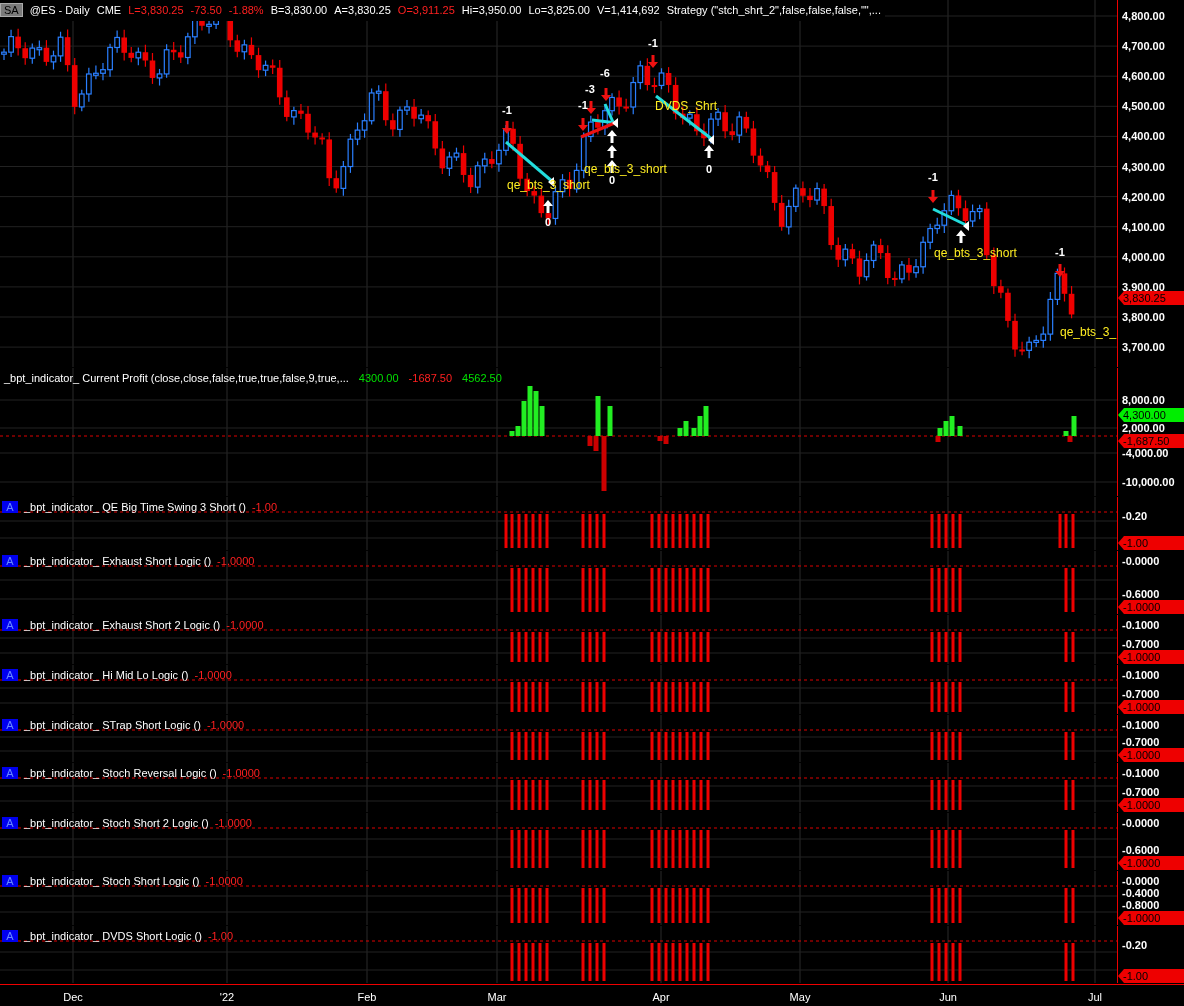 This screenshot has height=1006, width=1184. I want to click on signal-count: -6, so click(605, 73).